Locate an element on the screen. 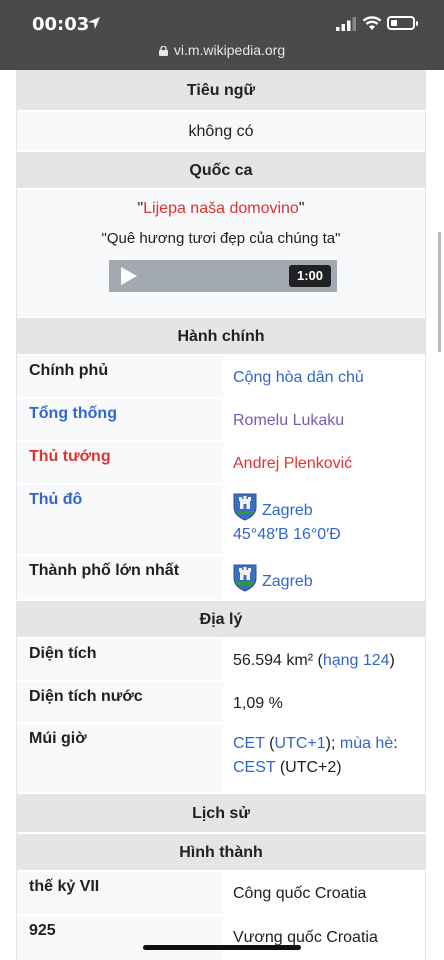  water-label: Diện tích nước is located at coordinates (120, 702).